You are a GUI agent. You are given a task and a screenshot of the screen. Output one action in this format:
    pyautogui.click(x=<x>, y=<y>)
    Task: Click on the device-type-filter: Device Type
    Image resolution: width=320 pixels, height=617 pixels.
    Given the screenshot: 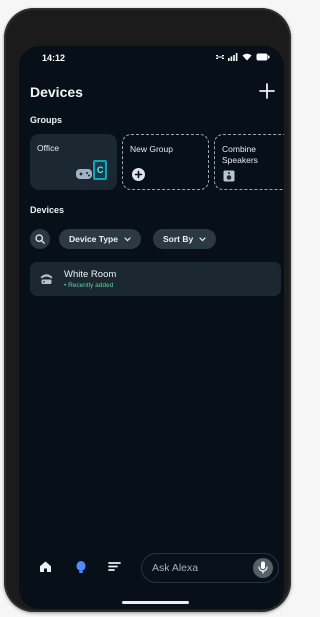 What is the action you would take?
    pyautogui.click(x=100, y=239)
    